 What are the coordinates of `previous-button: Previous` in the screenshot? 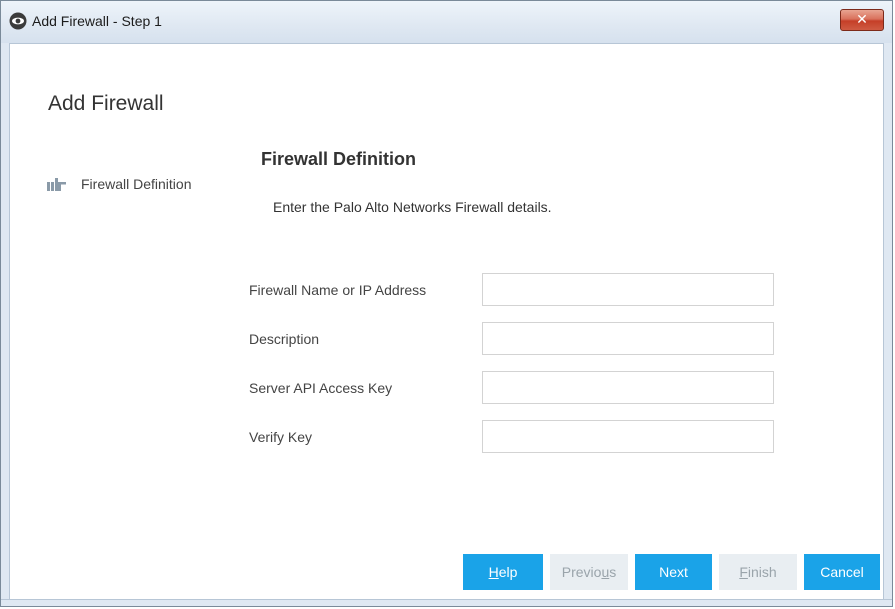 It's located at (589, 572).